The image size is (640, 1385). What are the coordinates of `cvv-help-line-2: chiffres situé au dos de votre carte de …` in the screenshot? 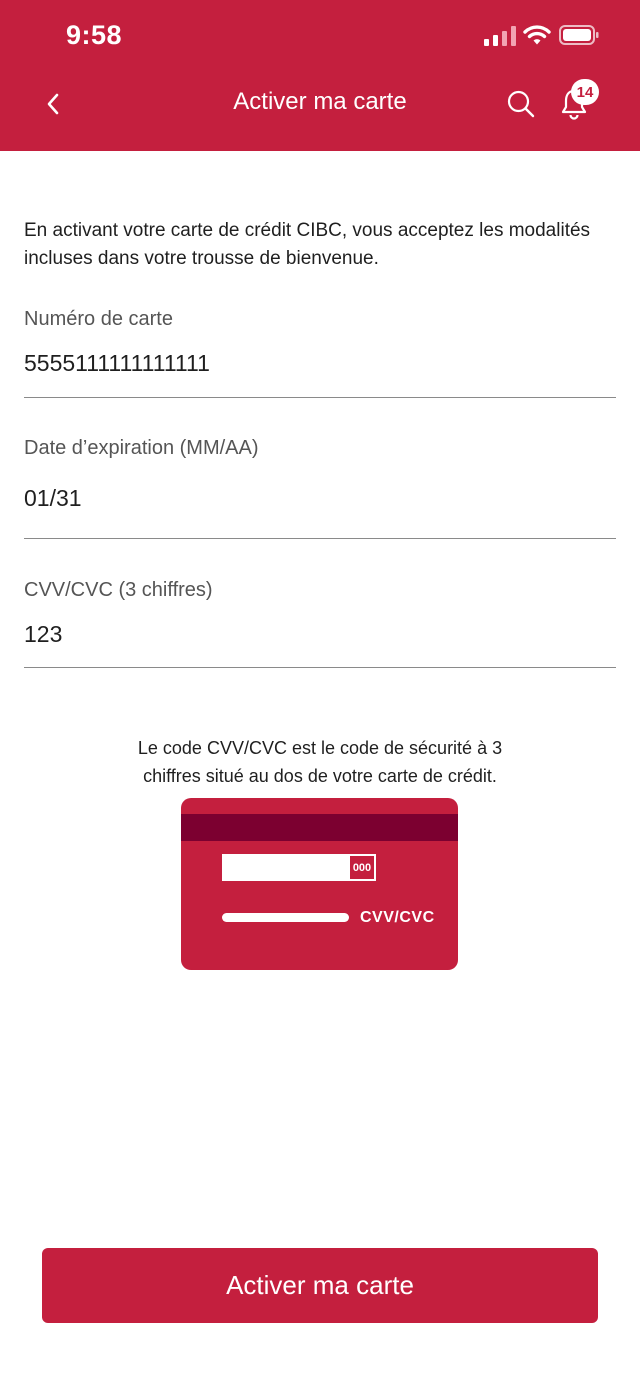 It's located at (320, 776).